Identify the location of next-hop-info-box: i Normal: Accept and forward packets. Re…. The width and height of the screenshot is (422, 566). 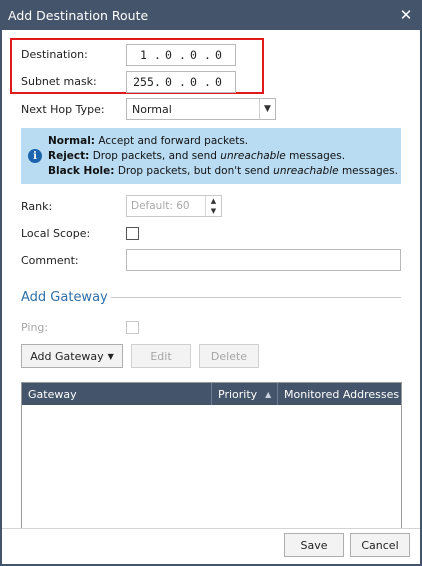
(211, 156).